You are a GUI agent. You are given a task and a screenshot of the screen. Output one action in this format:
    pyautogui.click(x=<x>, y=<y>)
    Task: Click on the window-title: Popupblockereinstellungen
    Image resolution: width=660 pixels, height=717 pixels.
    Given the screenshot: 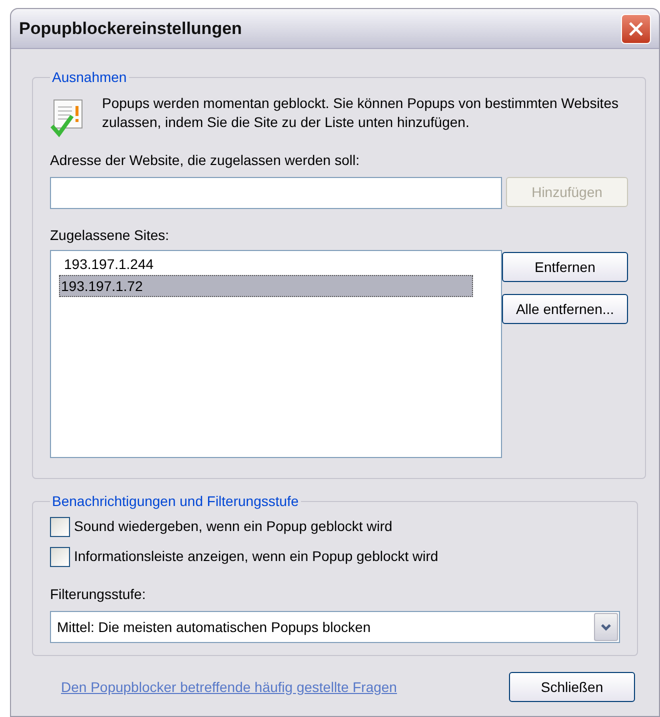 What is the action you would take?
    pyautogui.click(x=130, y=29)
    